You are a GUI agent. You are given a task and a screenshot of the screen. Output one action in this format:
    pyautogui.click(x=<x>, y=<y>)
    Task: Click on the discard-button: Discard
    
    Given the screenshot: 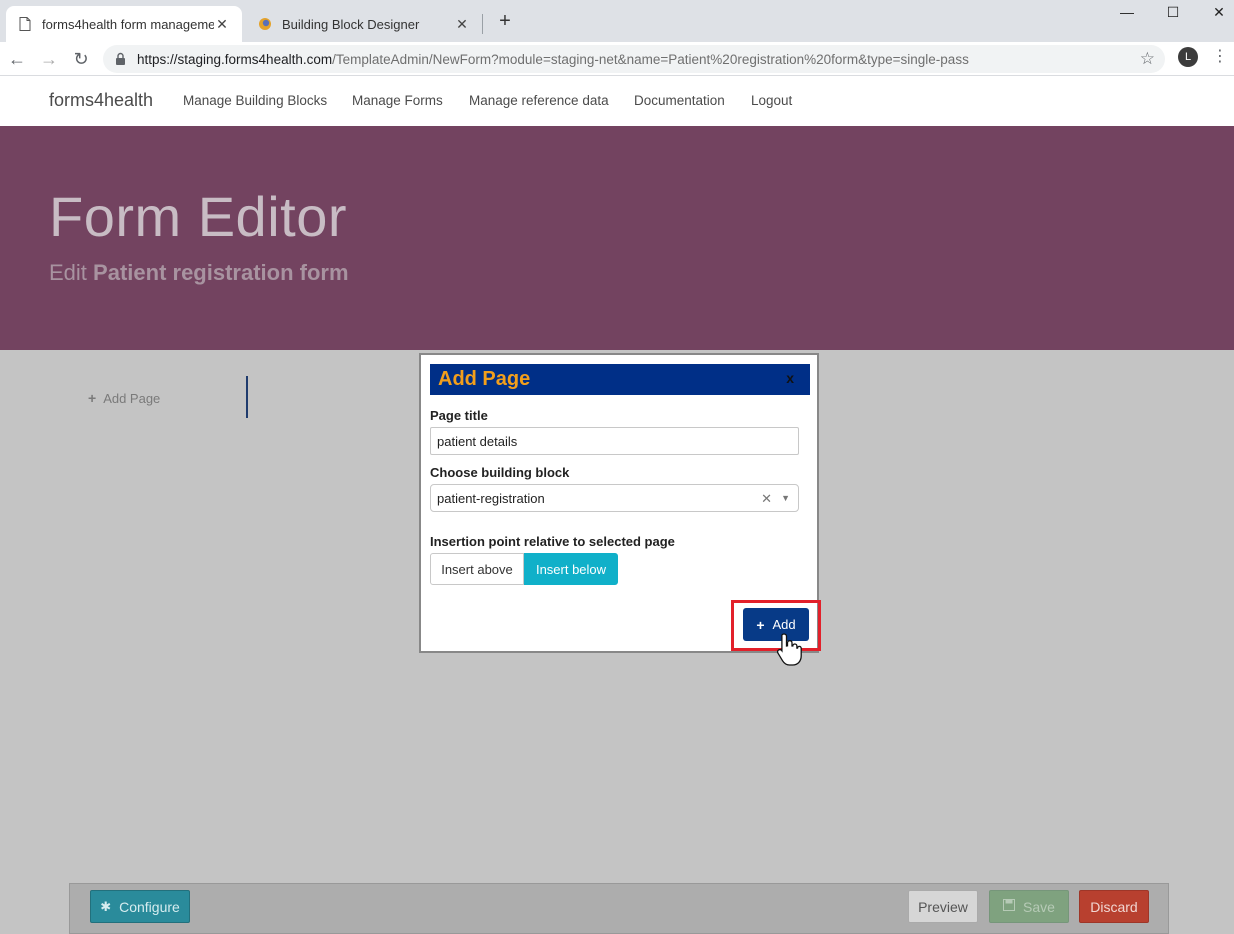 What is the action you would take?
    pyautogui.click(x=1114, y=906)
    